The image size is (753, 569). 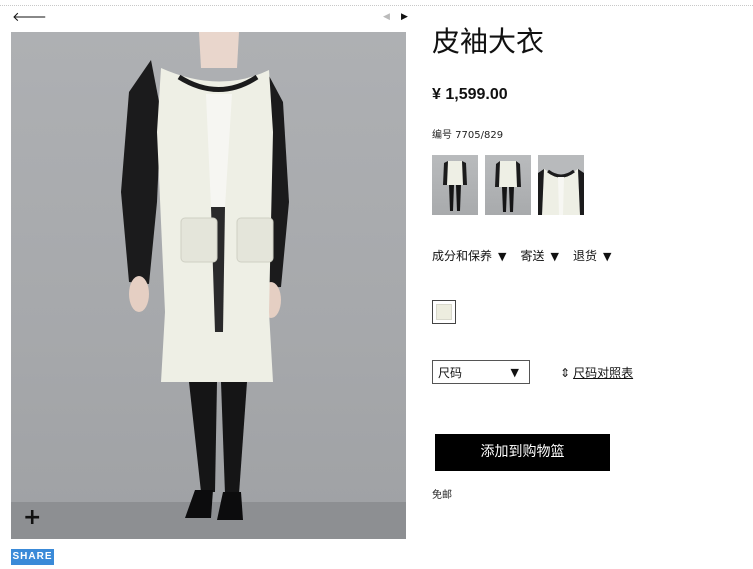 I want to click on tab-composition-care: 成分和保养 ▼, so click(x=469, y=255).